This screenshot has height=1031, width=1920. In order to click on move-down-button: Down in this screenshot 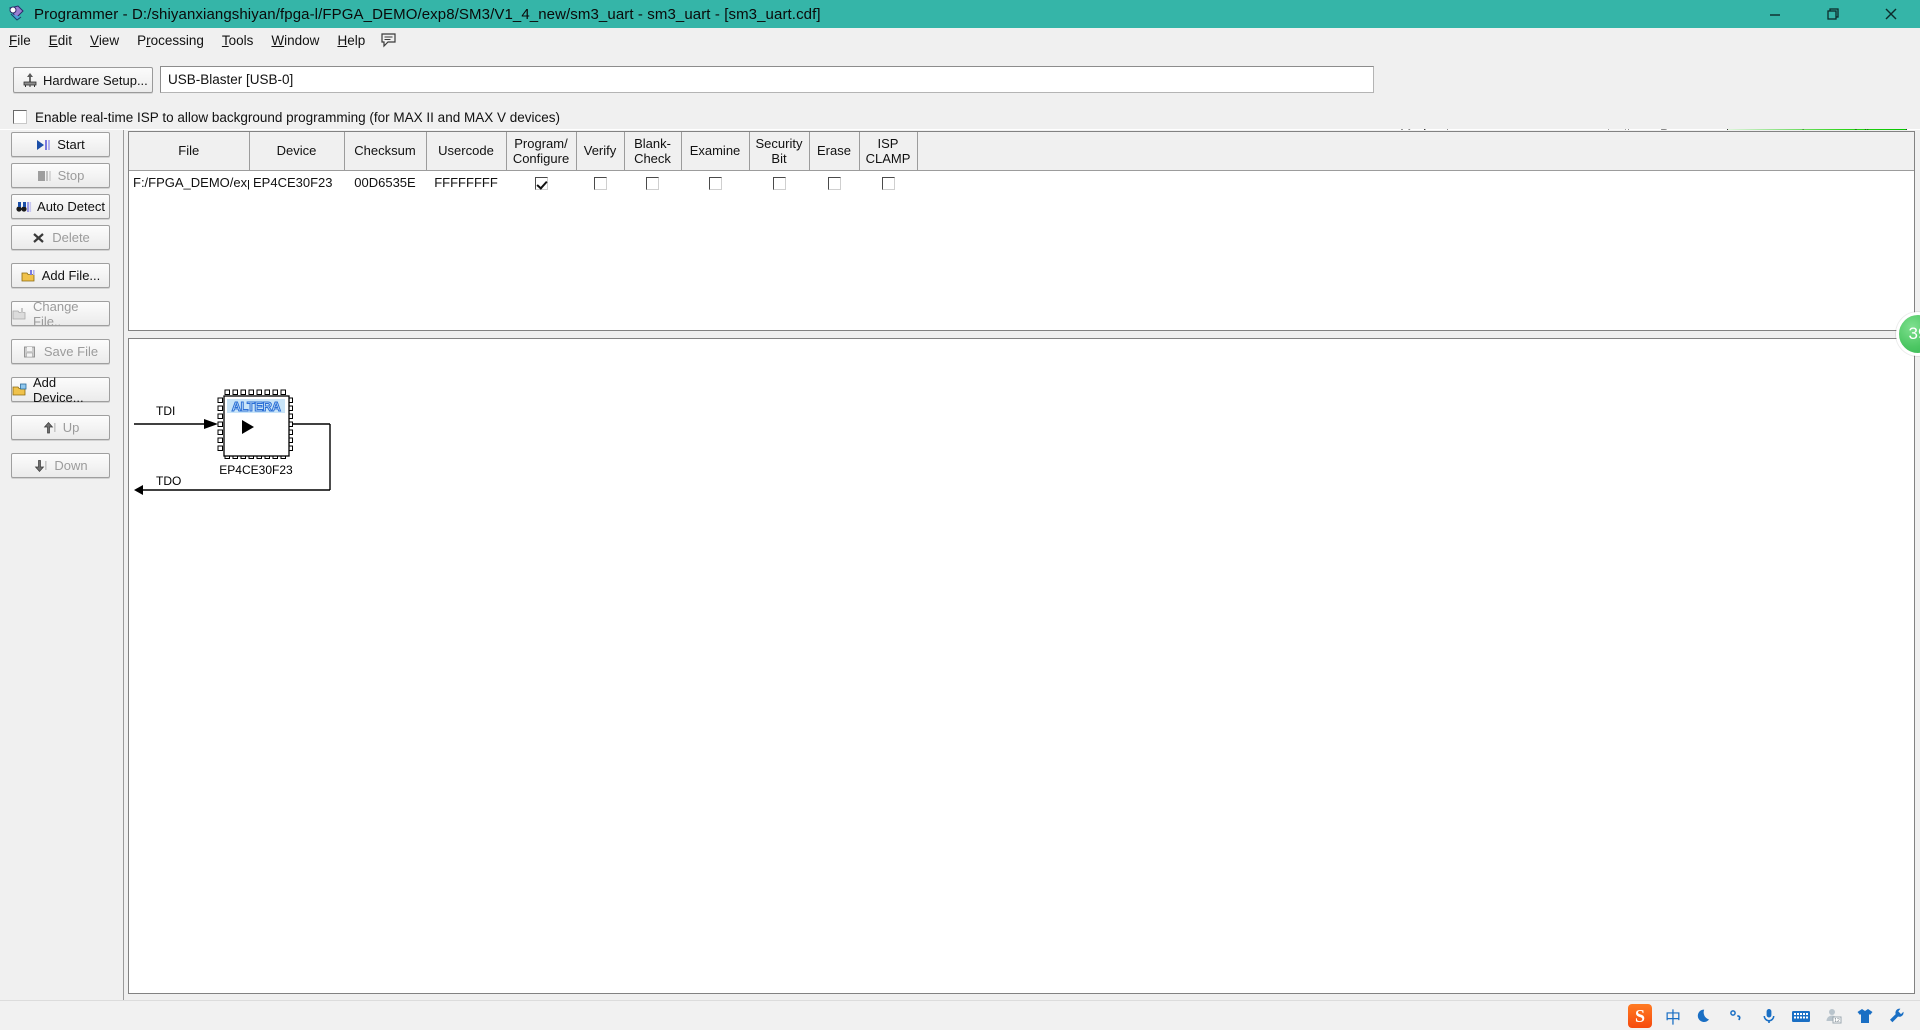, I will do `click(60, 465)`.